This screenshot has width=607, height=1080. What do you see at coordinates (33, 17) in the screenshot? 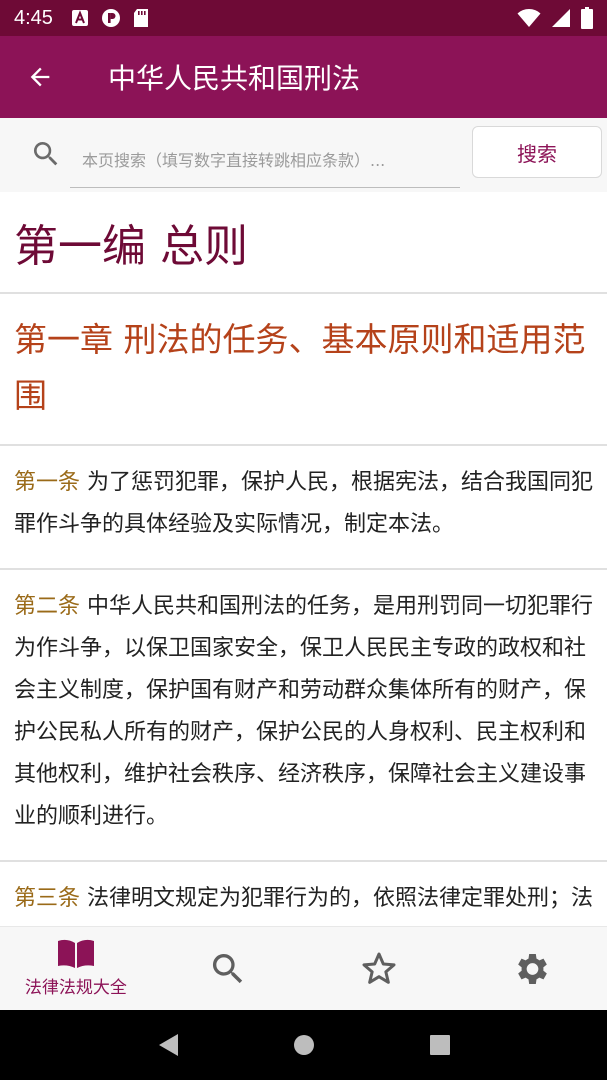
I see `status-time: 4:45` at bounding box center [33, 17].